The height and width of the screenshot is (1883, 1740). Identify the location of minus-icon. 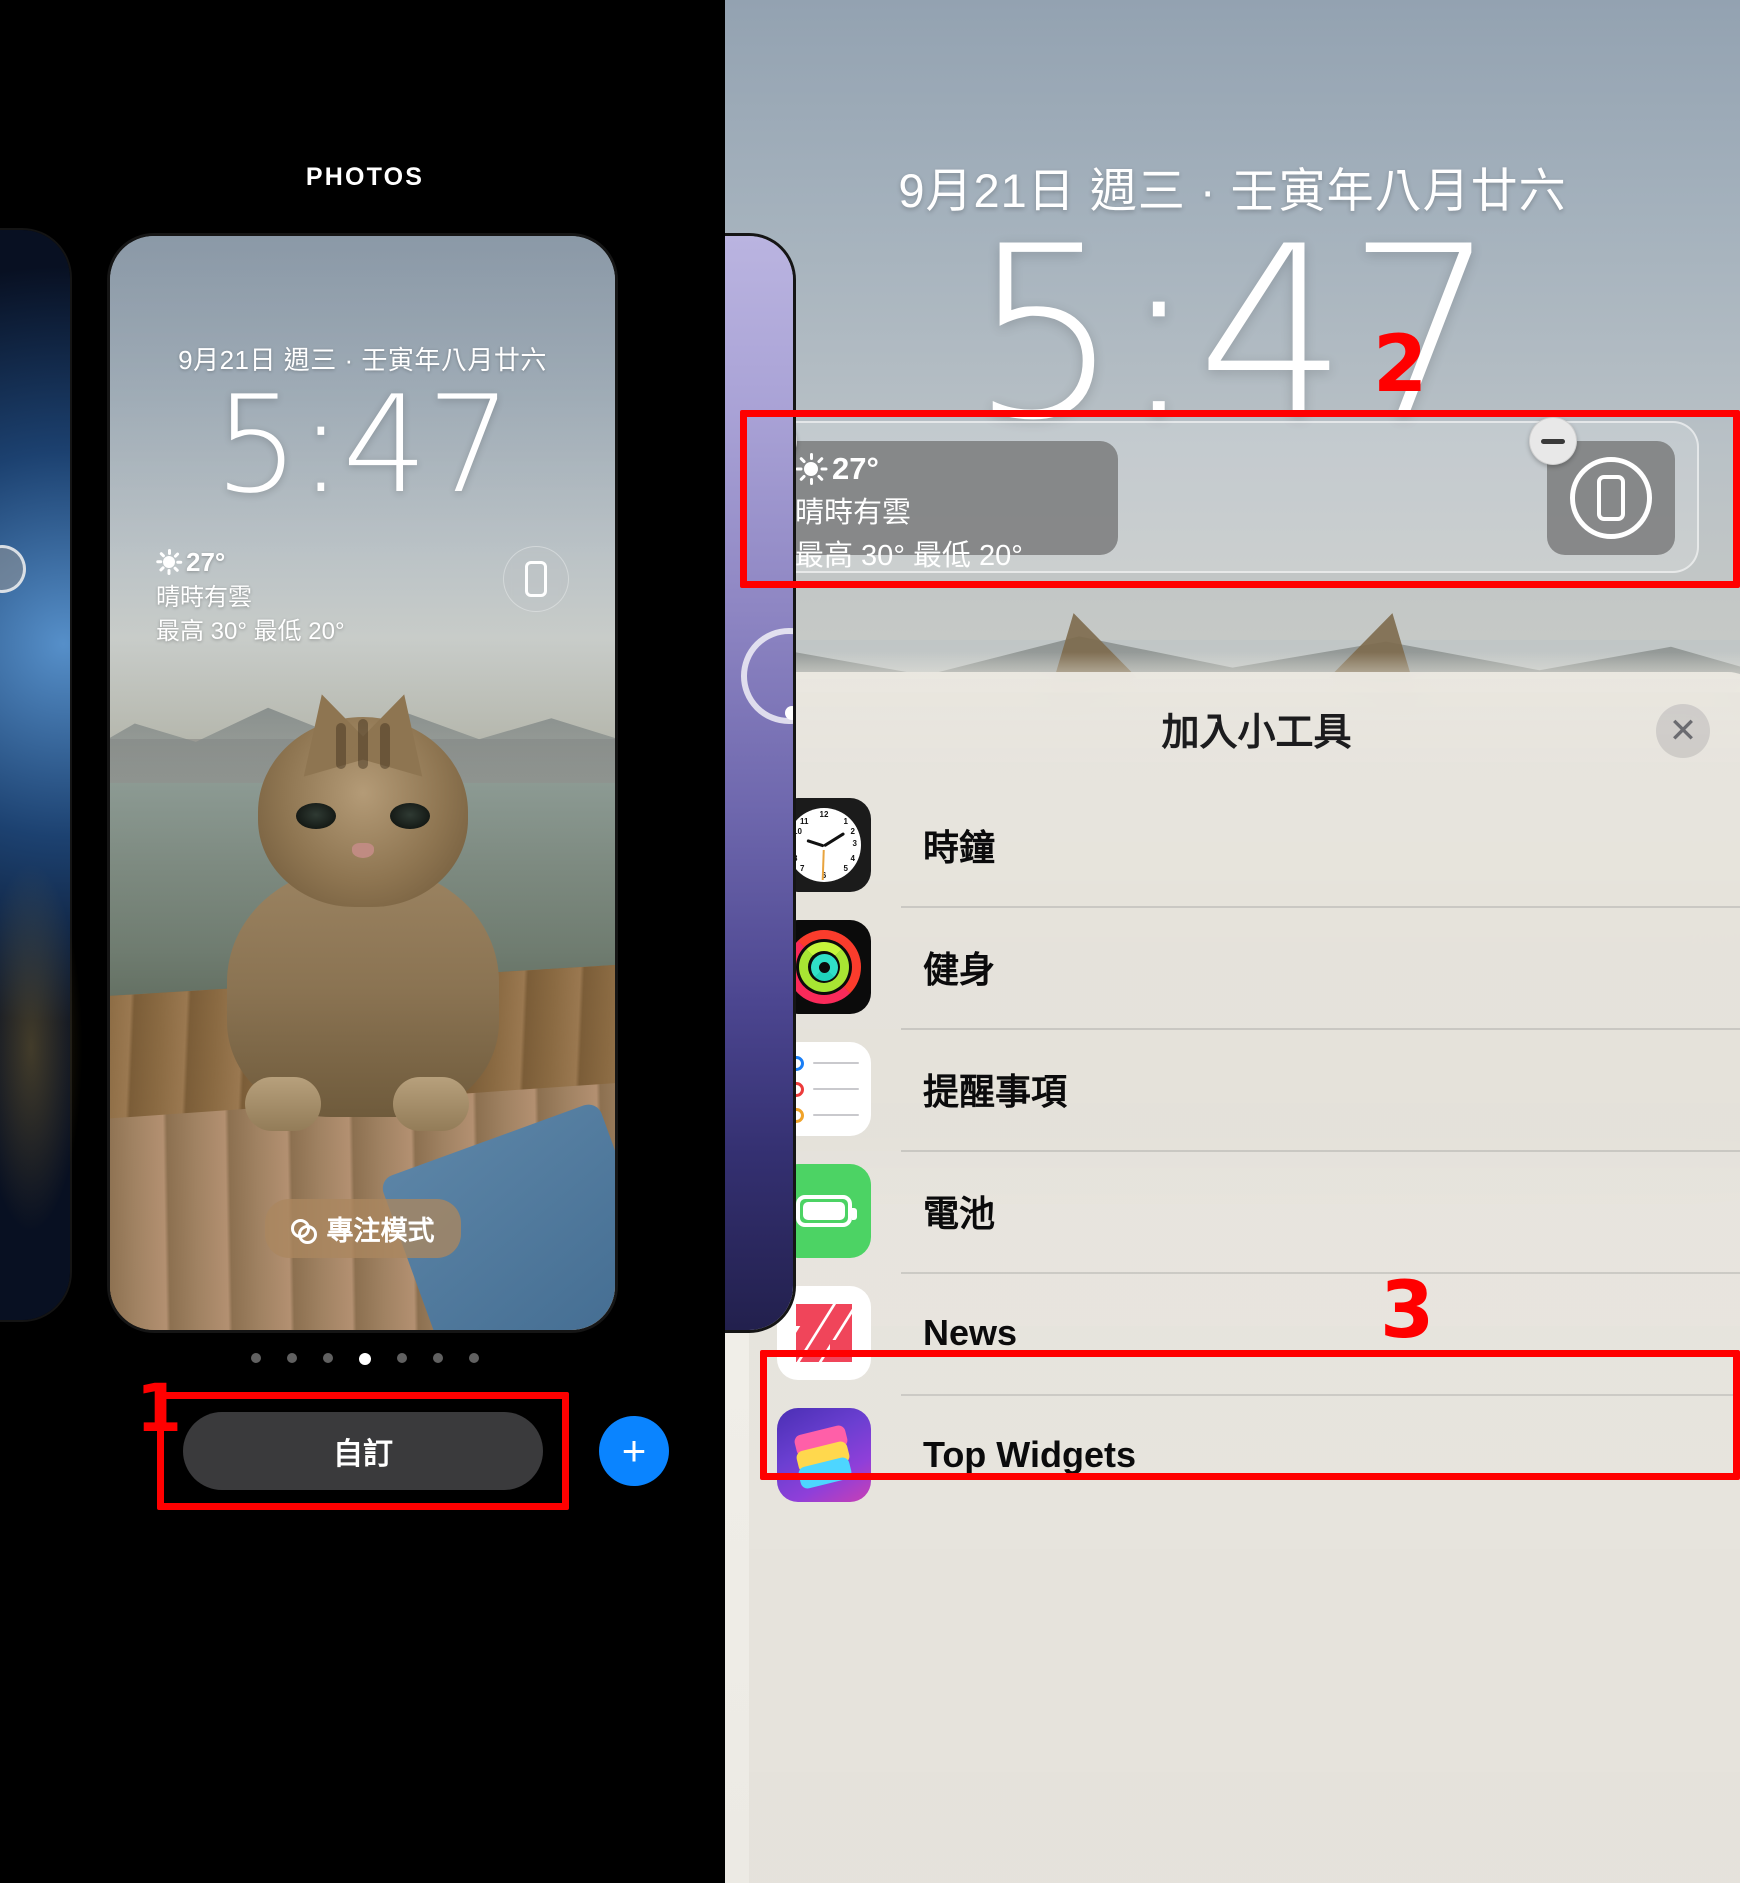
(1553, 441).